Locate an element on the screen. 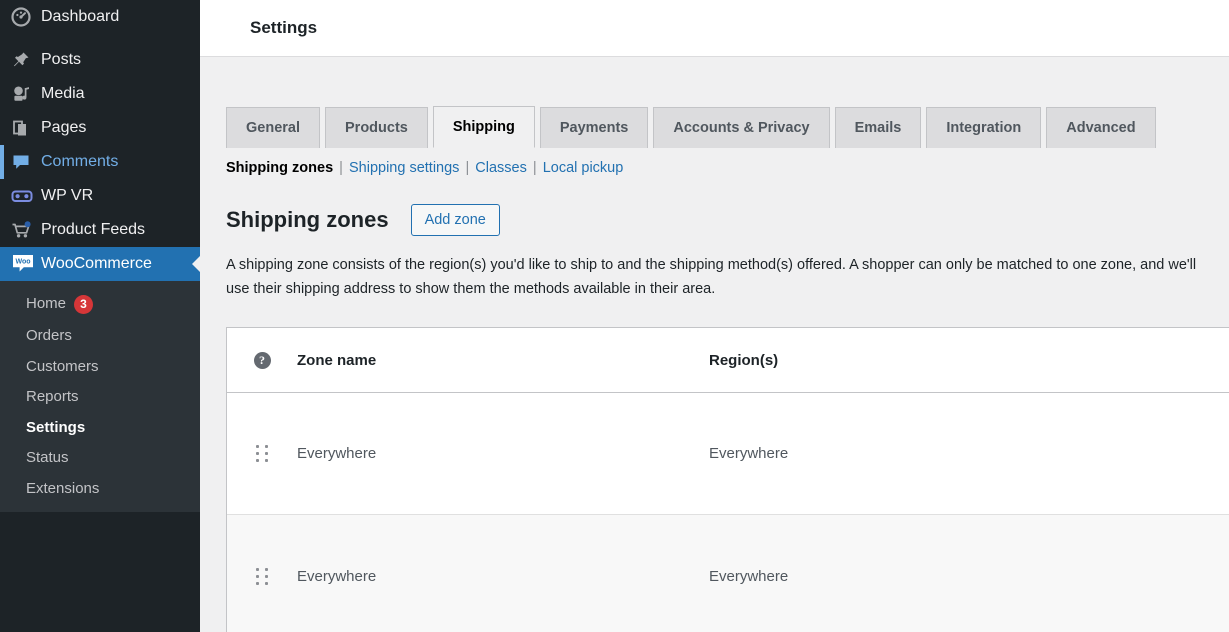 This screenshot has height=632, width=1229. sidebar-item-pages: Pages is located at coordinates (100, 128).